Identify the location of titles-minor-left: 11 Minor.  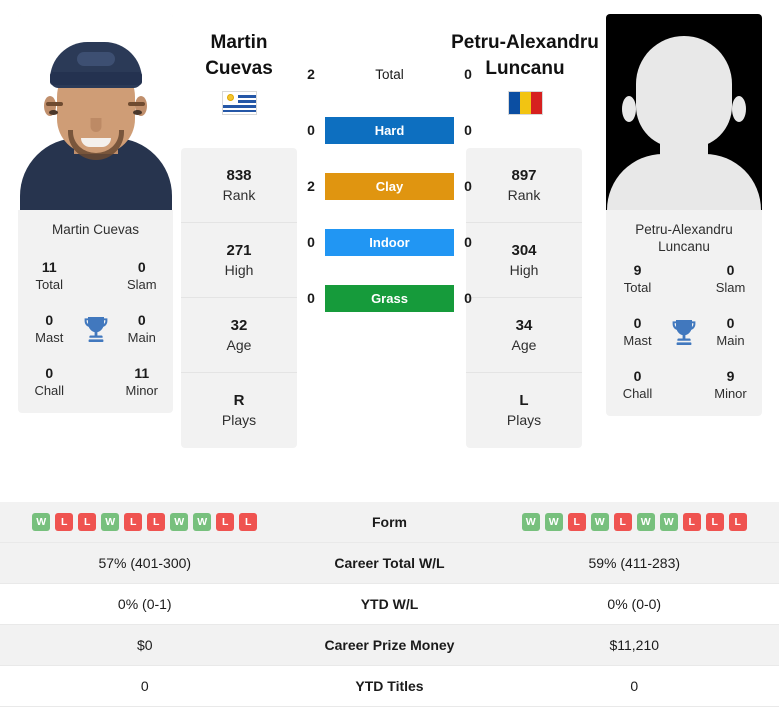
(141, 381).